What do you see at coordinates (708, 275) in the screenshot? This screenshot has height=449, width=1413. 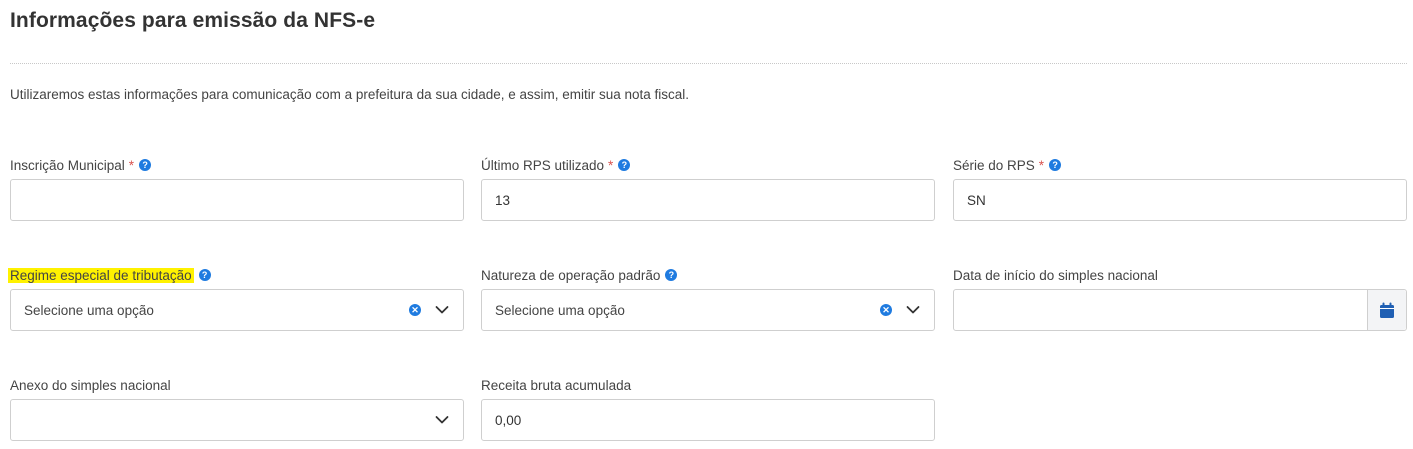 I see `natureza-operacao-label: Natureza de operação padrão ?` at bounding box center [708, 275].